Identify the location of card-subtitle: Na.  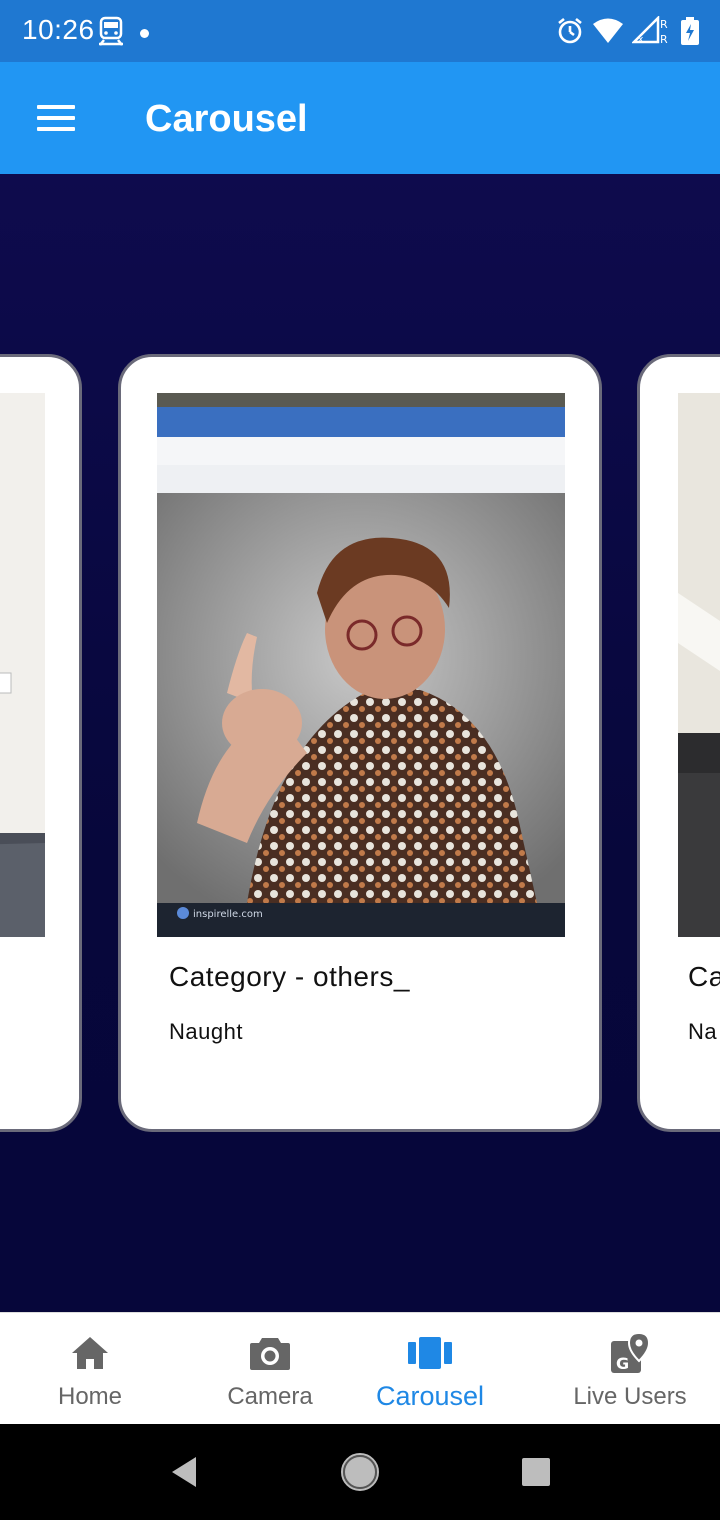
(703, 1031).